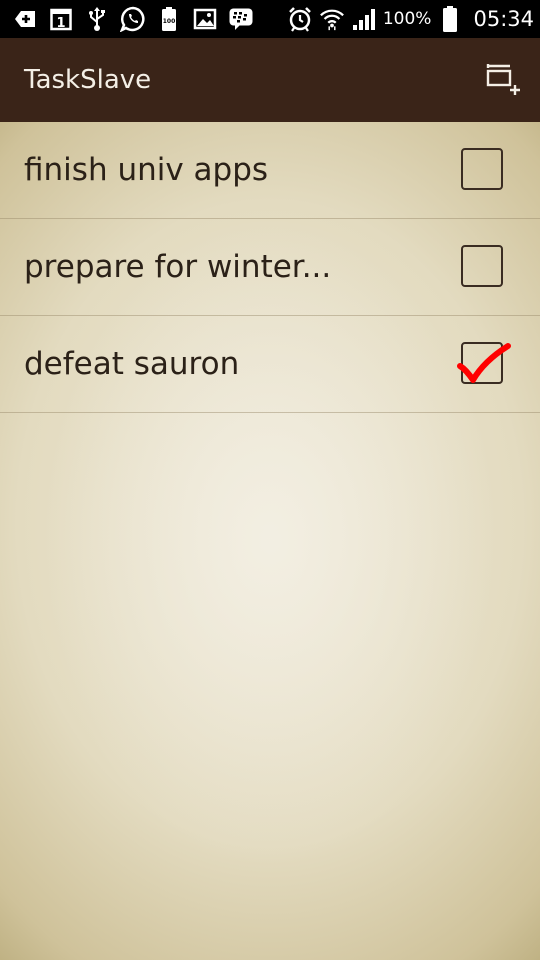 This screenshot has height=960, width=540. Describe the element at coordinates (407, 19) in the screenshot. I see `battery-percent: 100%` at that location.